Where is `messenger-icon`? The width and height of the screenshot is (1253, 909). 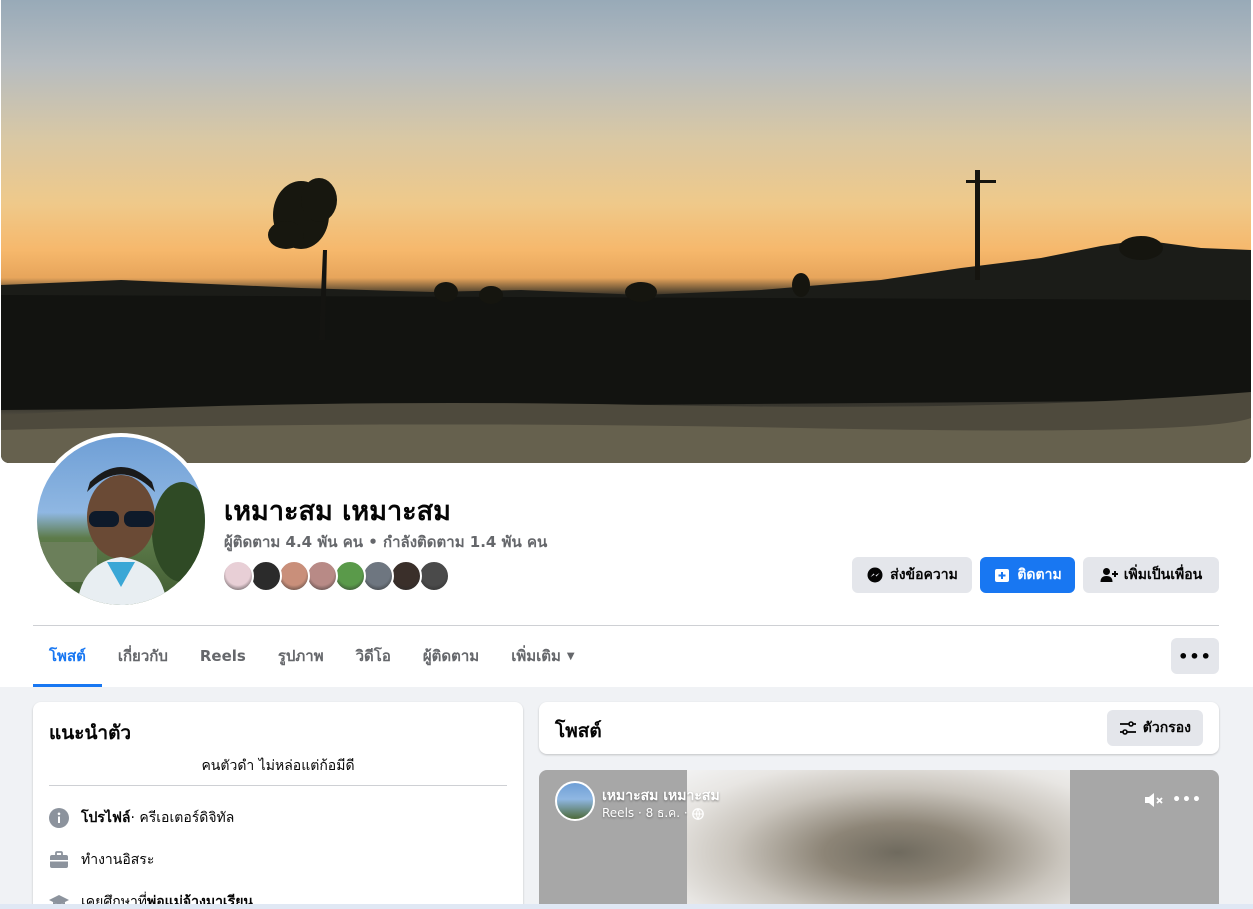 messenger-icon is located at coordinates (875, 575).